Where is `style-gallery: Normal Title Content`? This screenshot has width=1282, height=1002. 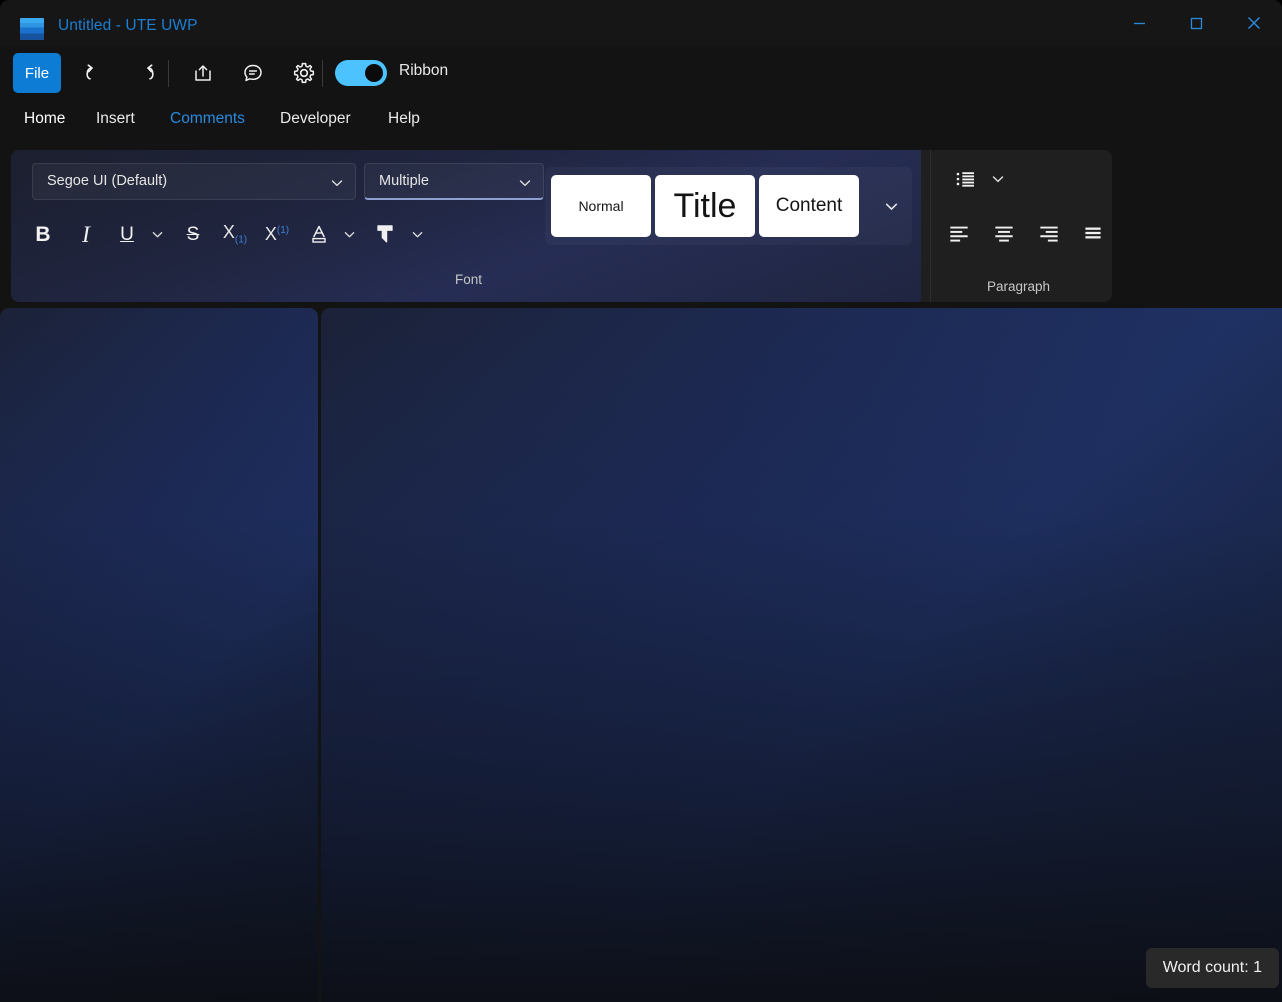
style-gallery: Normal Title Content is located at coordinates (728, 206).